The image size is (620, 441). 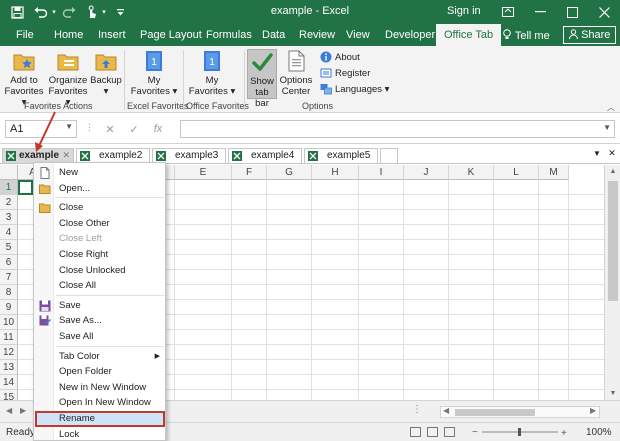 I want to click on row-header-7: 7, so click(x=9, y=277).